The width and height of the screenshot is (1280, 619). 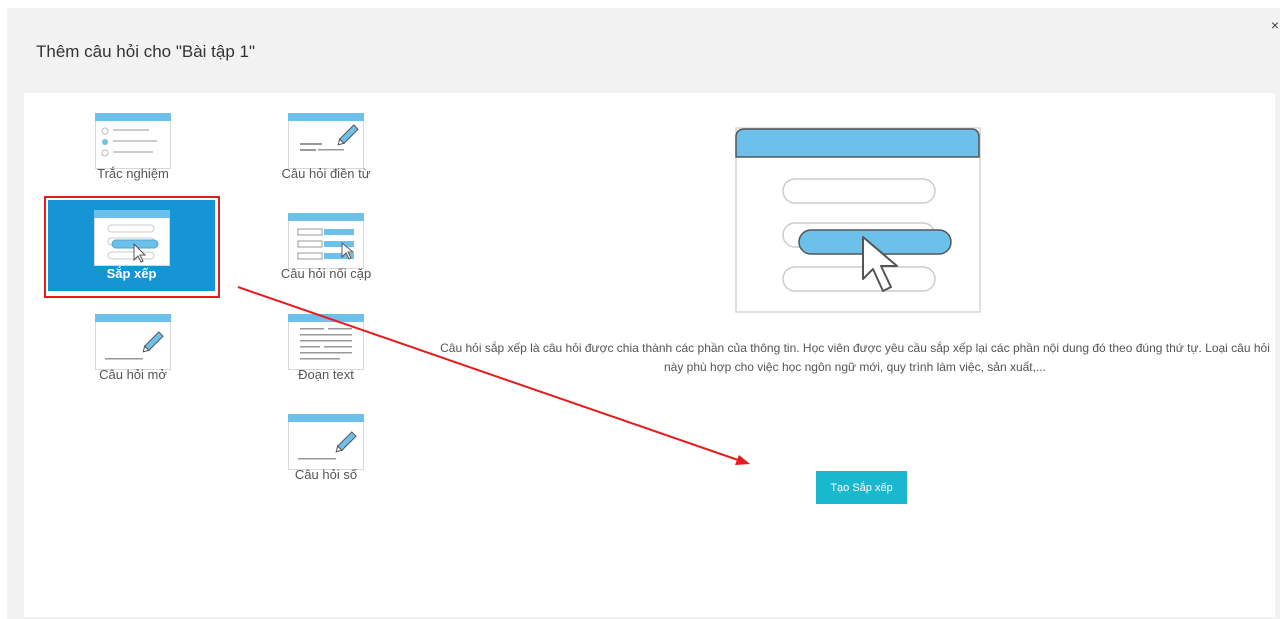 I want to click on tile-label: Câu hỏi điền từ, so click(x=326, y=173).